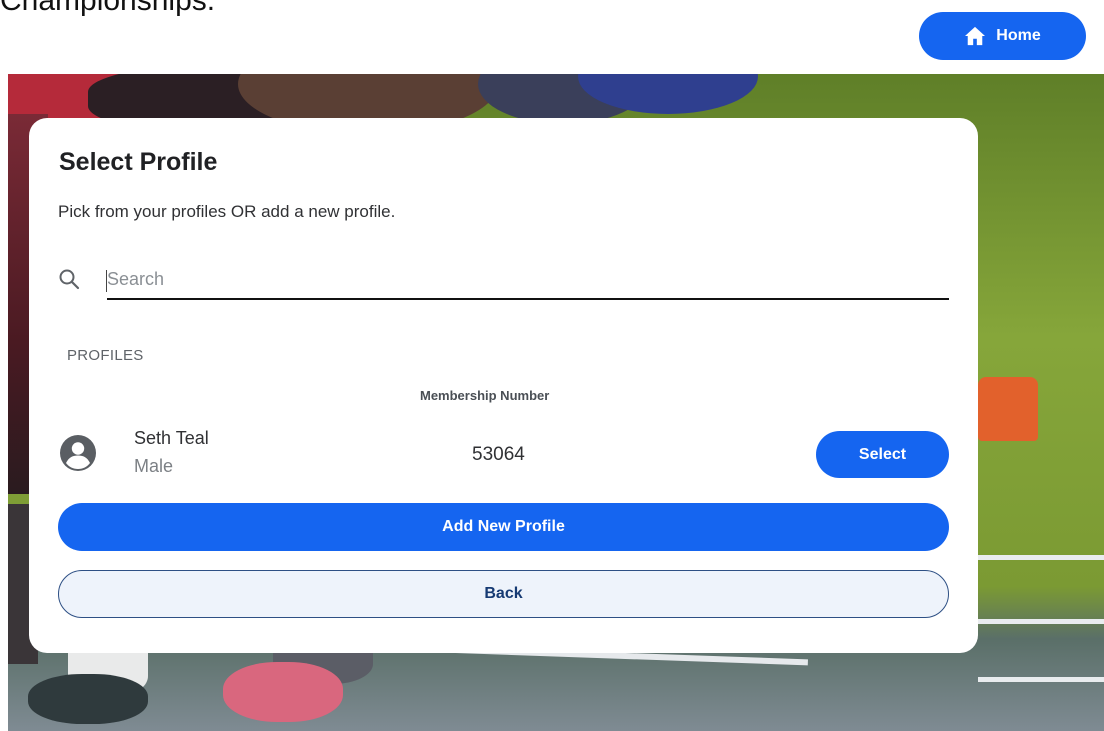 This screenshot has width=1104, height=731. Describe the element at coordinates (69, 279) in the screenshot. I see `search-icon` at that location.